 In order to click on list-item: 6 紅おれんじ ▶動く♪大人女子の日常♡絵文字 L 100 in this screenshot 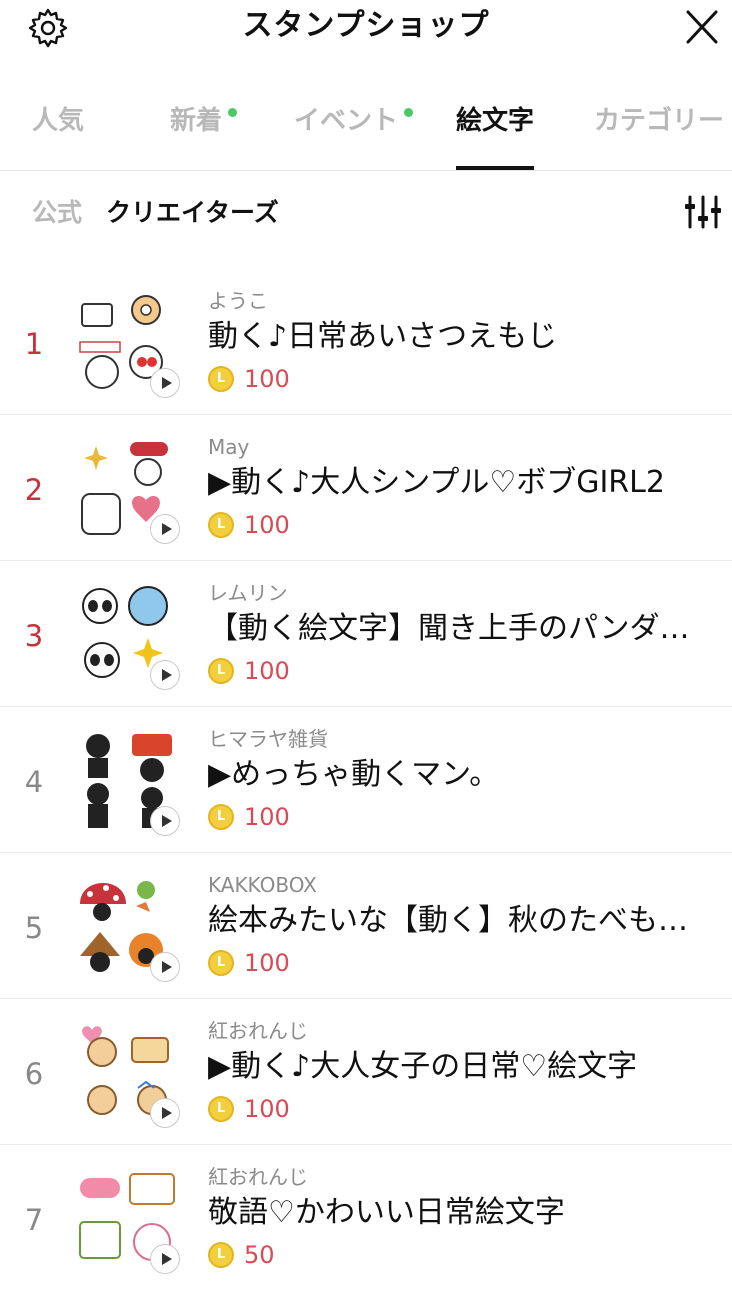, I will do `click(366, 1071)`.